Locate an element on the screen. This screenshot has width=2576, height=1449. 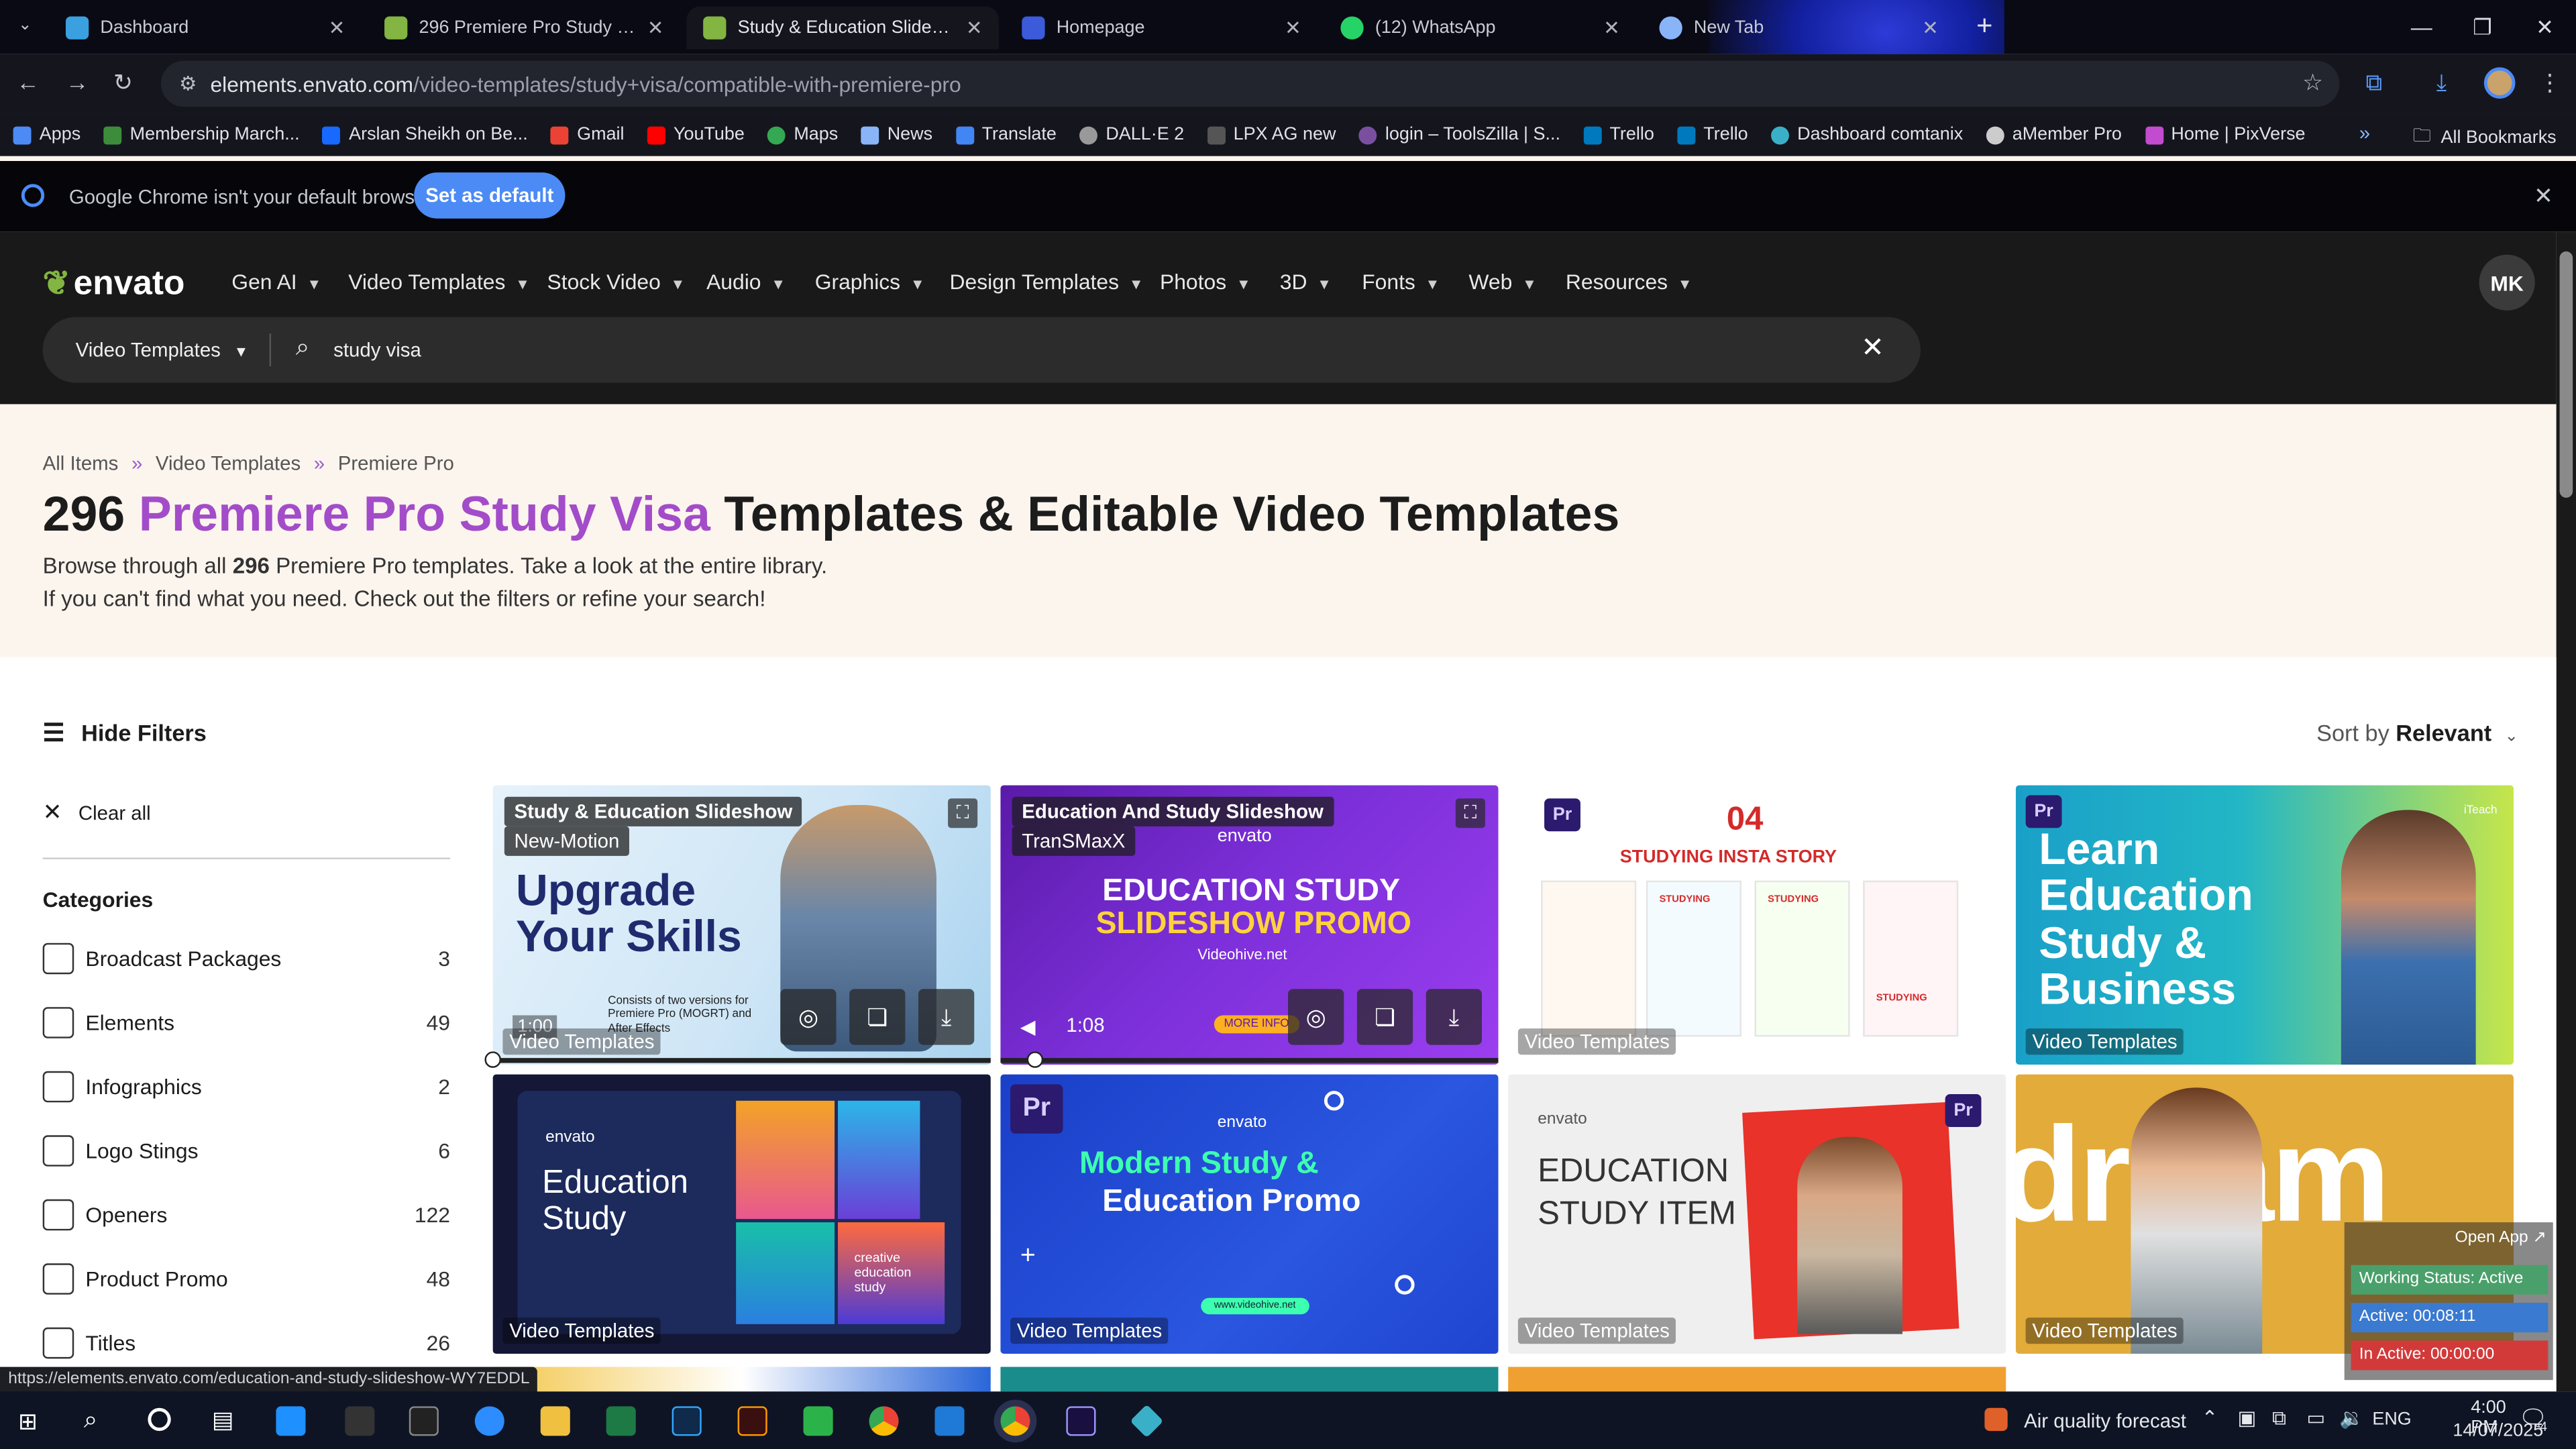
category-logo-stings: Logo Stings 6 is located at coordinates (246, 1151).